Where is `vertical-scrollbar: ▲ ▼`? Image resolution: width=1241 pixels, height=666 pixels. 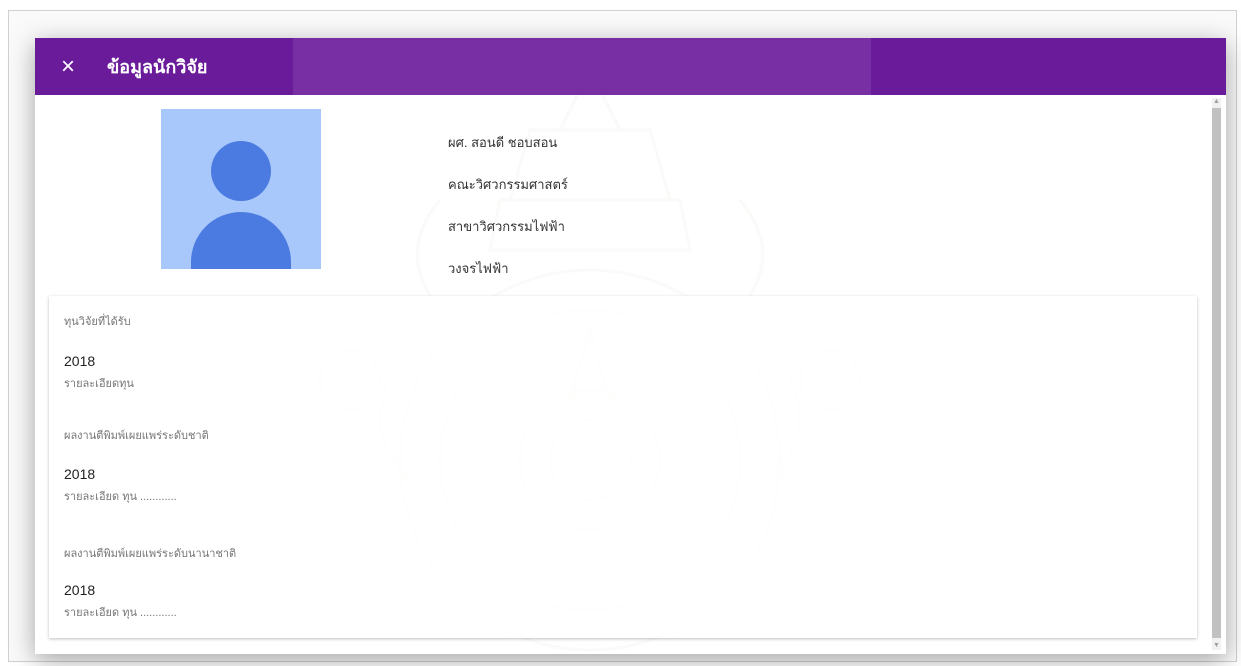
vertical-scrollbar: ▲ ▼ is located at coordinates (1216, 374).